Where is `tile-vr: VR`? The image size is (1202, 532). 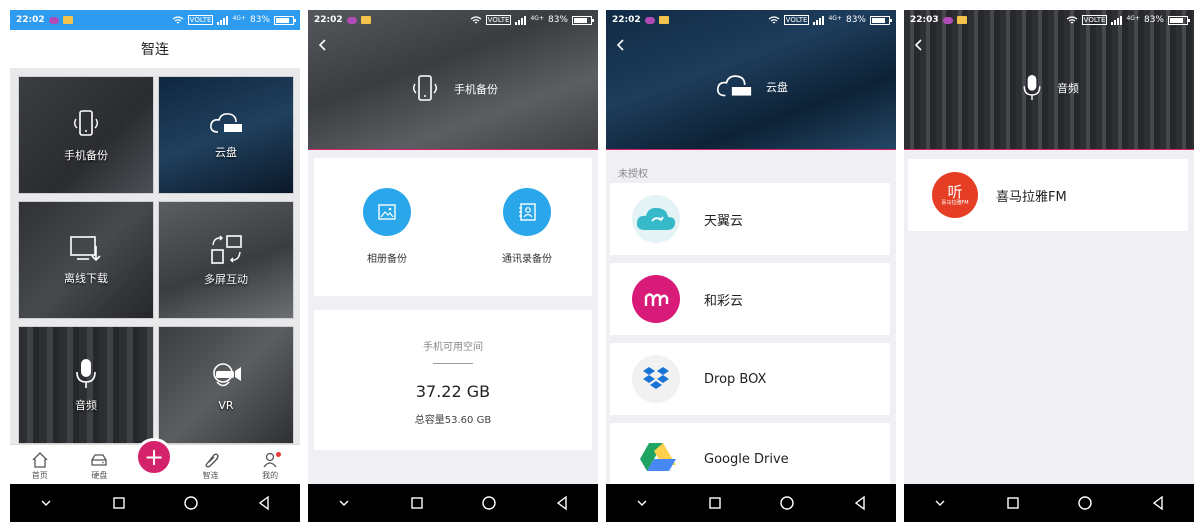 tile-vr: VR is located at coordinates (226, 385).